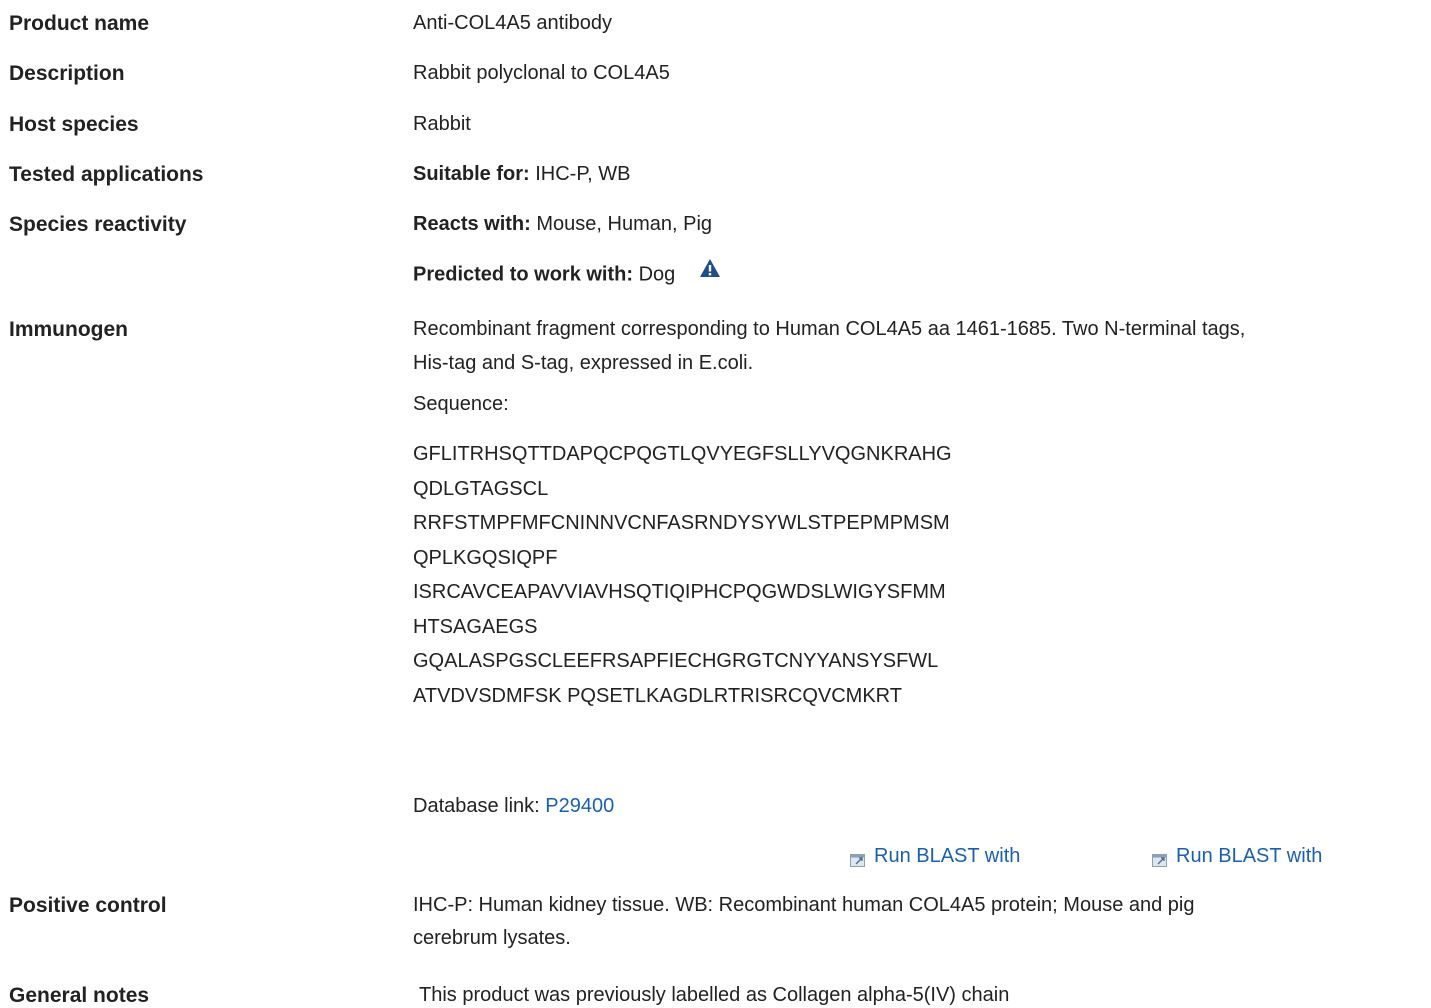  What do you see at coordinates (580, 174) in the screenshot?
I see `suitable-for-value: IHC-P, WB` at bounding box center [580, 174].